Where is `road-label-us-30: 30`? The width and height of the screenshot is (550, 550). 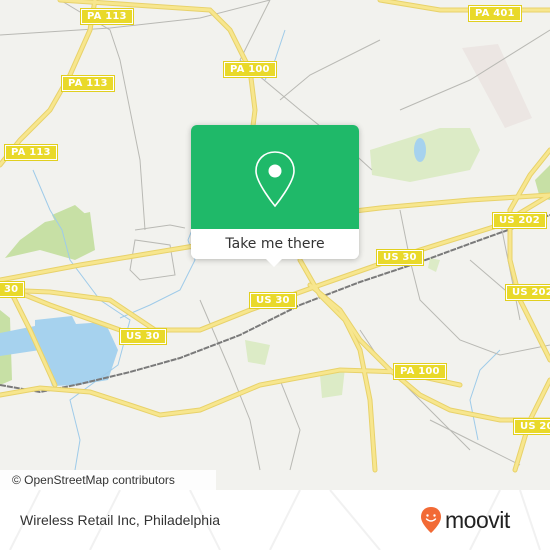 road-label-us-30: 30 is located at coordinates (13, 289).